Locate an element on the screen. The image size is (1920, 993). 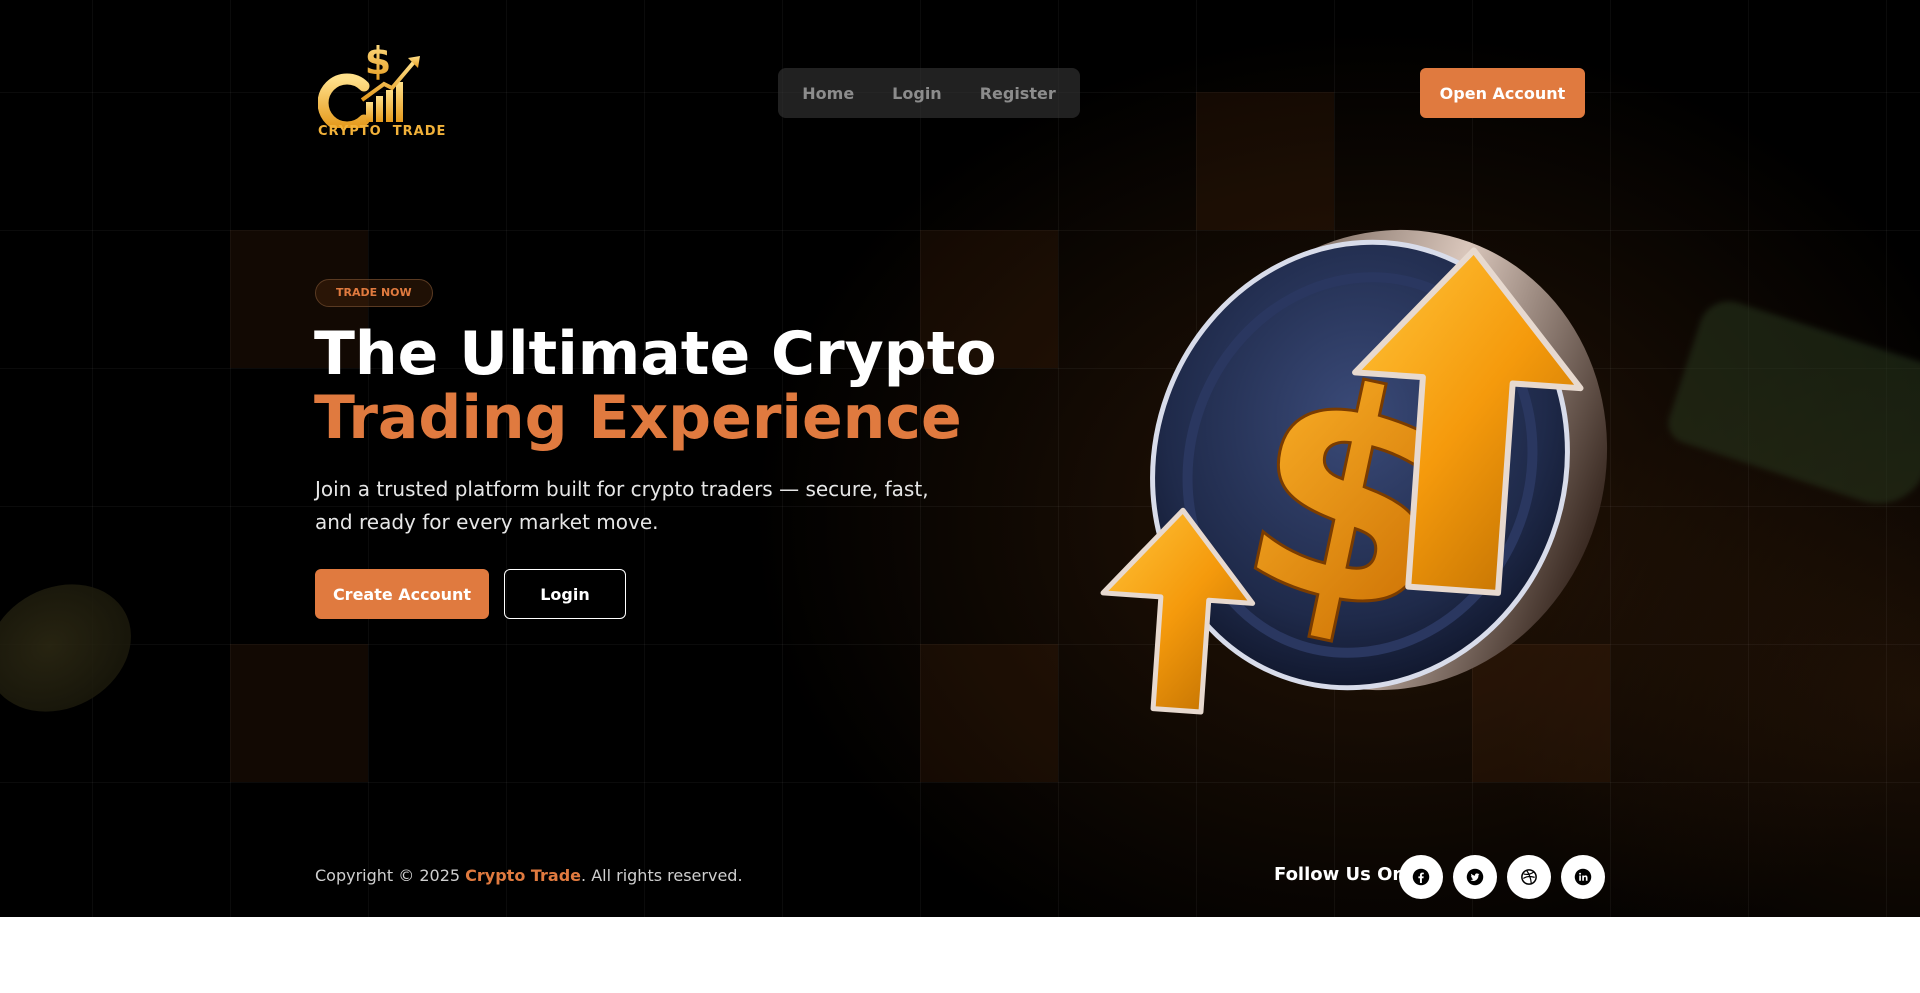
nav-home: Home is located at coordinates (828, 93).